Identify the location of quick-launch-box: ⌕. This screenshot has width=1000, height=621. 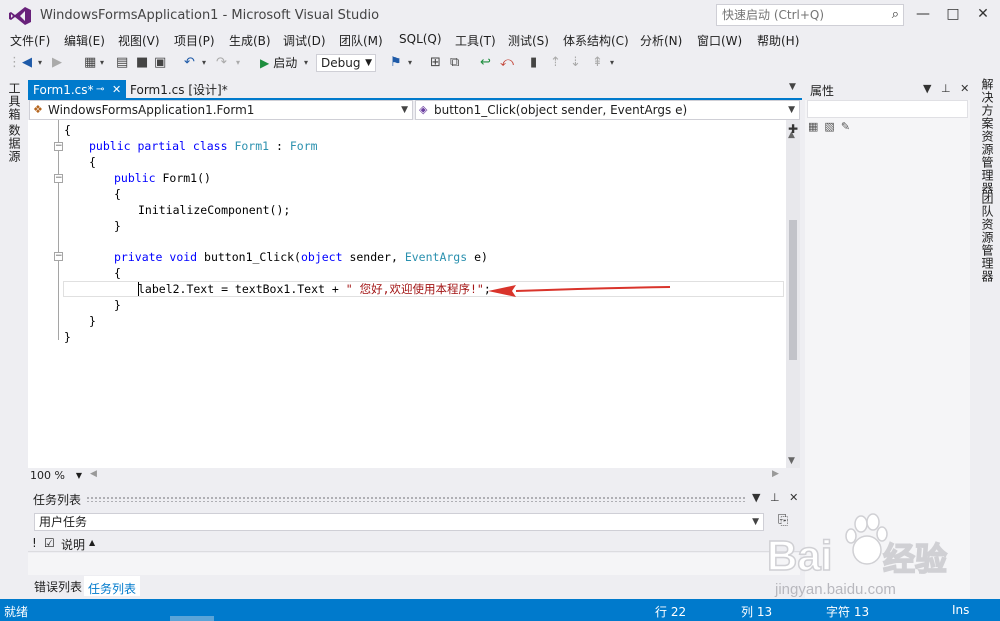
(810, 15).